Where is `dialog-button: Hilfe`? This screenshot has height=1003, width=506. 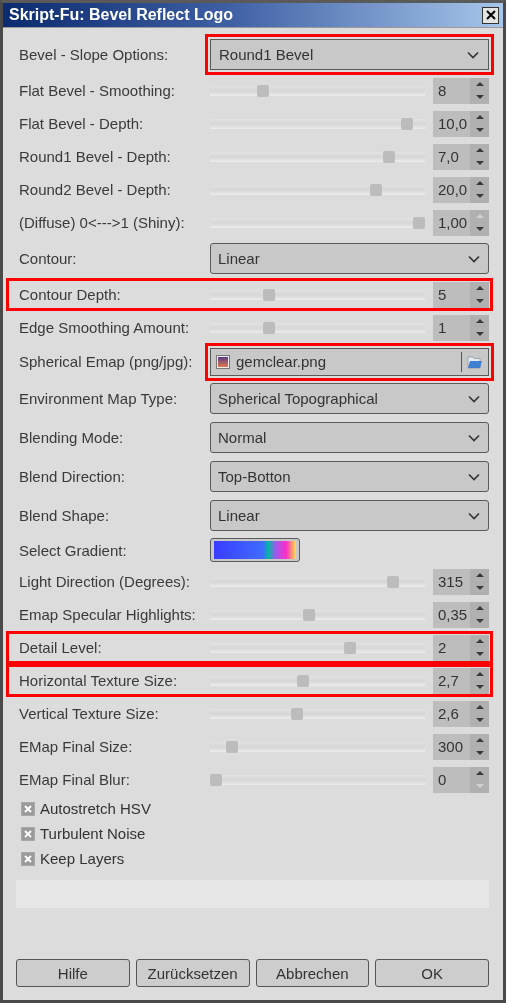
dialog-button: Hilfe is located at coordinates (73, 973).